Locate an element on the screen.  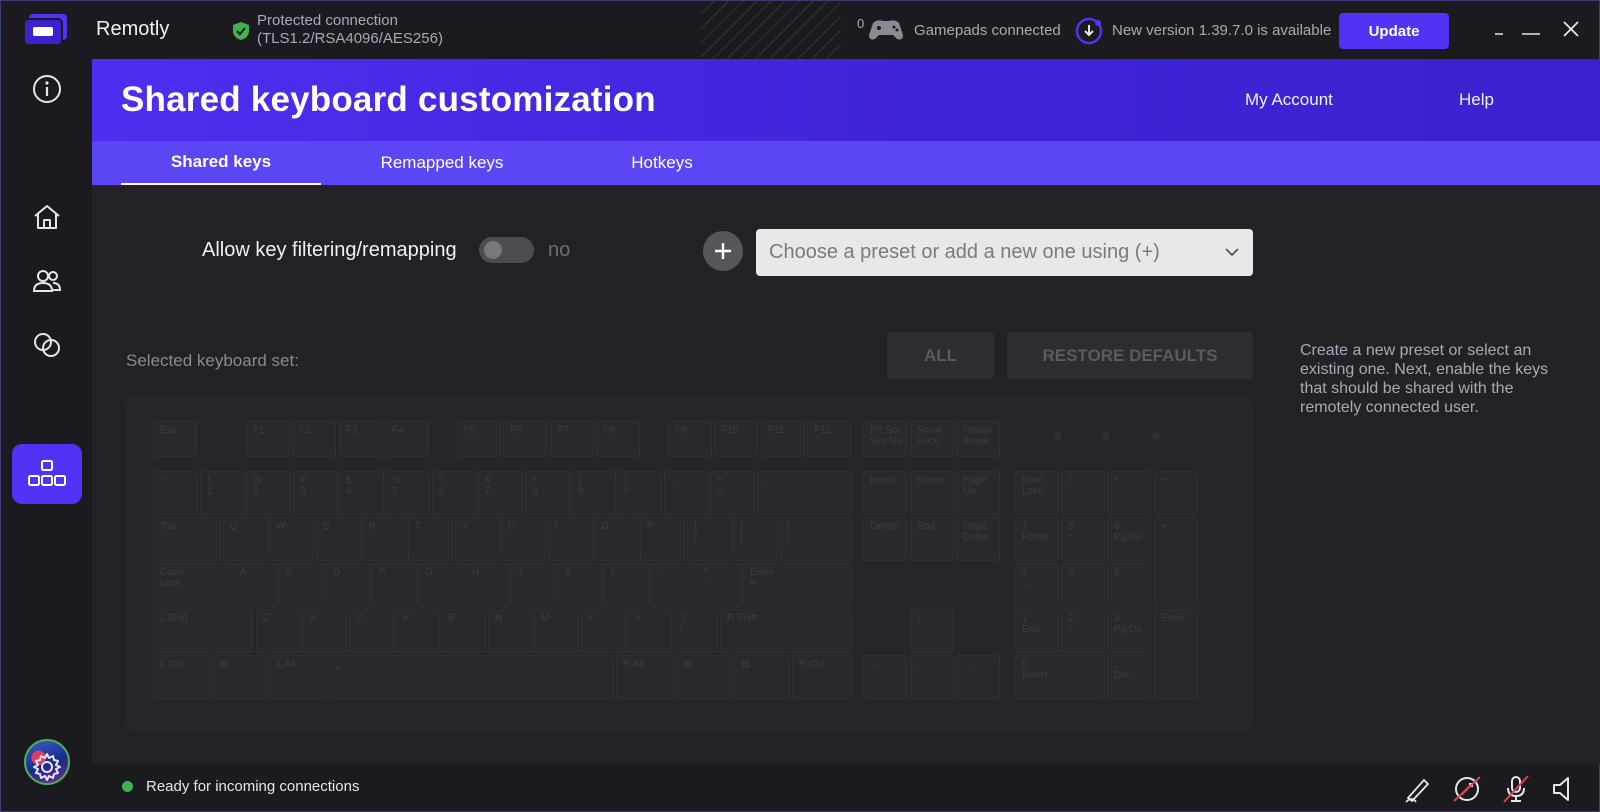
key-f5: F5 is located at coordinates (479, 439).